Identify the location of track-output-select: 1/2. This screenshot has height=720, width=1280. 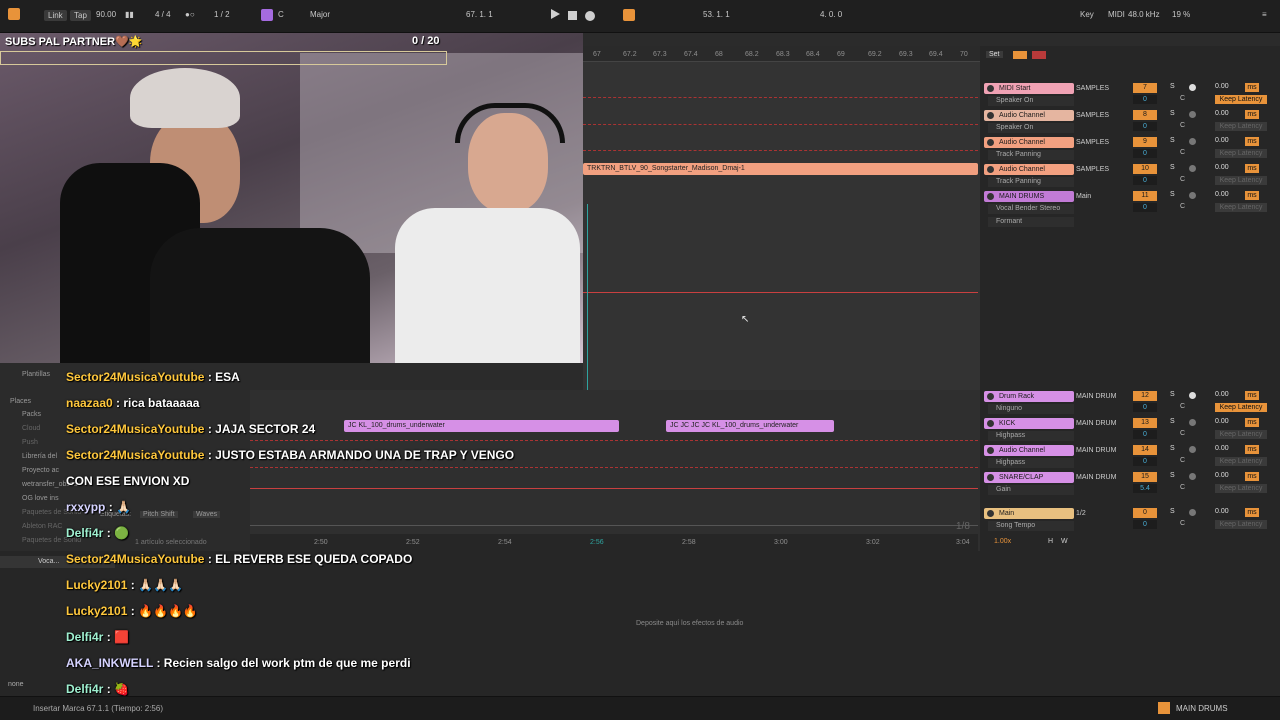
(1101, 513).